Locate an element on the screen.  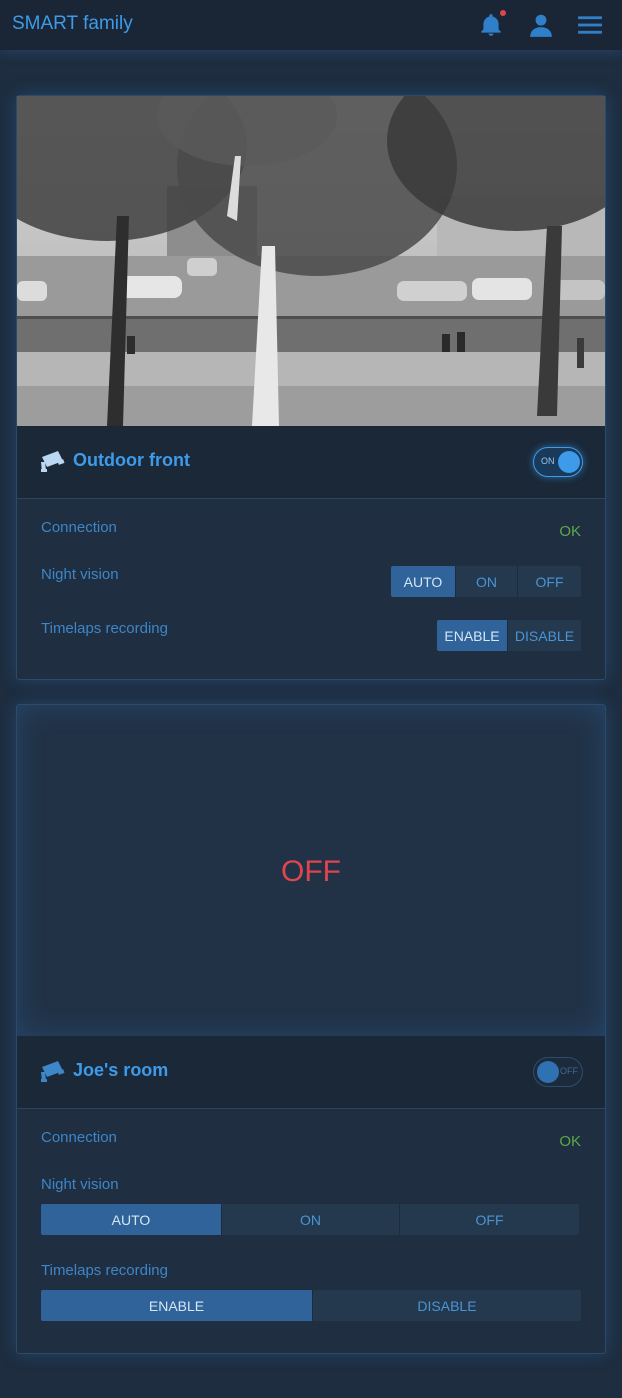
hamburger-menu-icon is located at coordinates (590, 25).